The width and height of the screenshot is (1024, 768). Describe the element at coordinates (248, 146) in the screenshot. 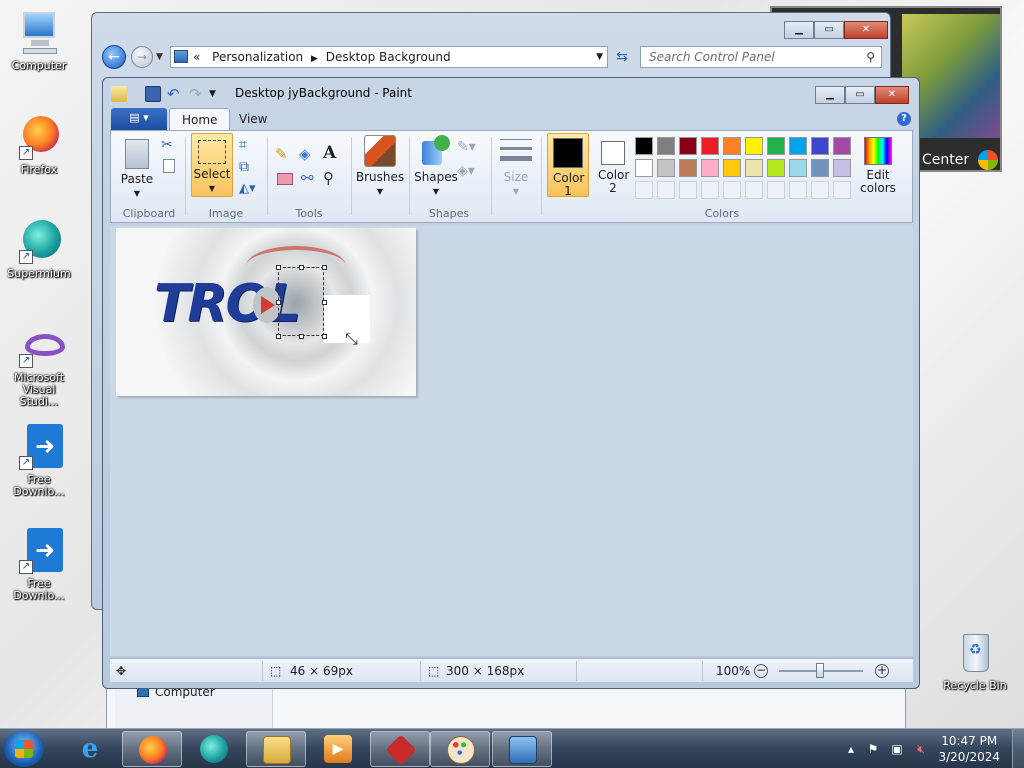

I see `crop-icon: ⌗` at that location.